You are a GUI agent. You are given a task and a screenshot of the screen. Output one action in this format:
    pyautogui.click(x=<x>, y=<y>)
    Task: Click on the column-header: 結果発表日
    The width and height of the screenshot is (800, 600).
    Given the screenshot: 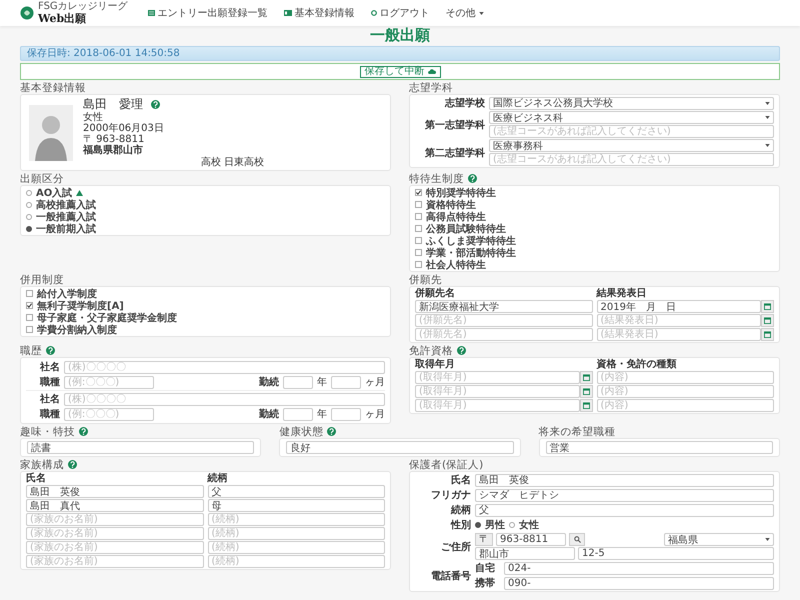 What is the action you would take?
    pyautogui.click(x=622, y=293)
    